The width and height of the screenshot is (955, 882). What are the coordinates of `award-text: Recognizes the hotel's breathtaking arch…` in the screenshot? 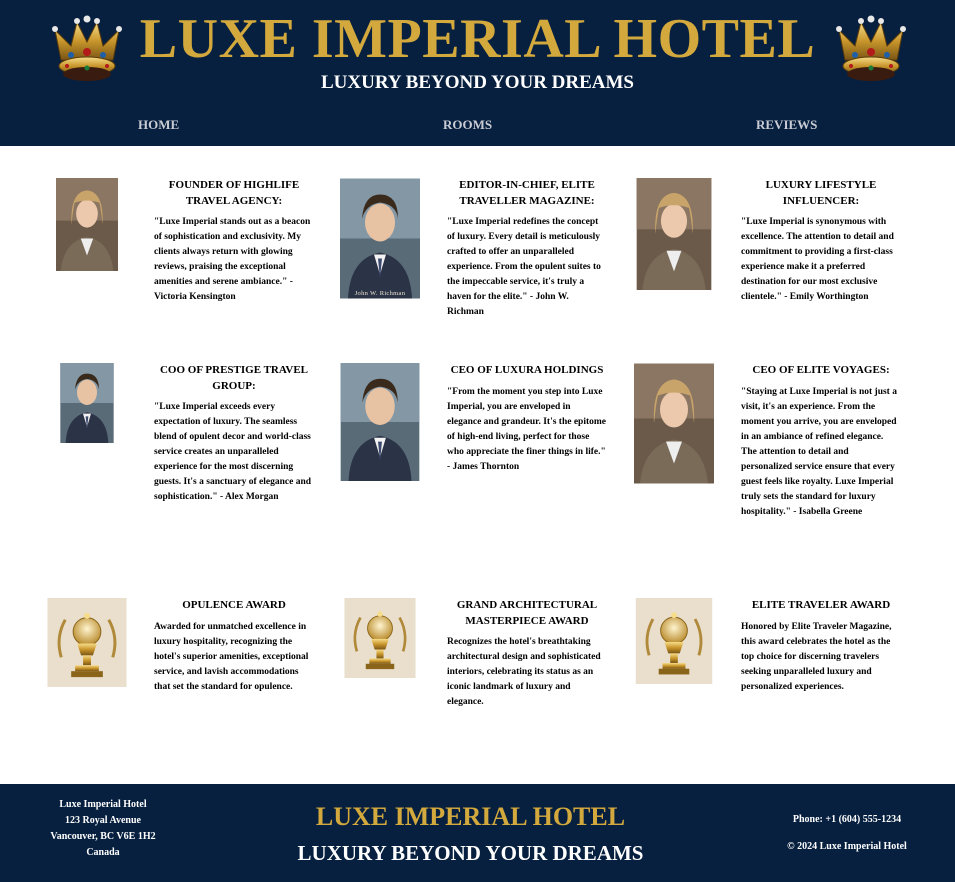 It's located at (524, 672).